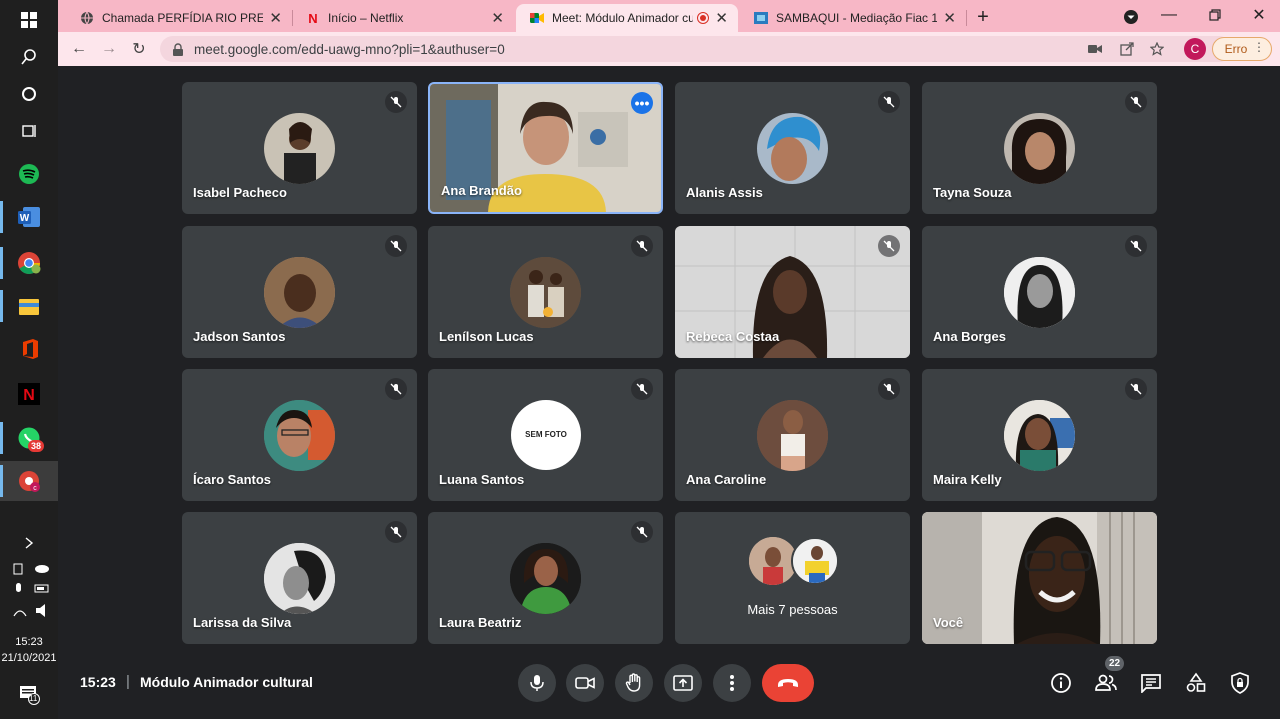  I want to click on arrow-right-icon: →, so click(109, 48).